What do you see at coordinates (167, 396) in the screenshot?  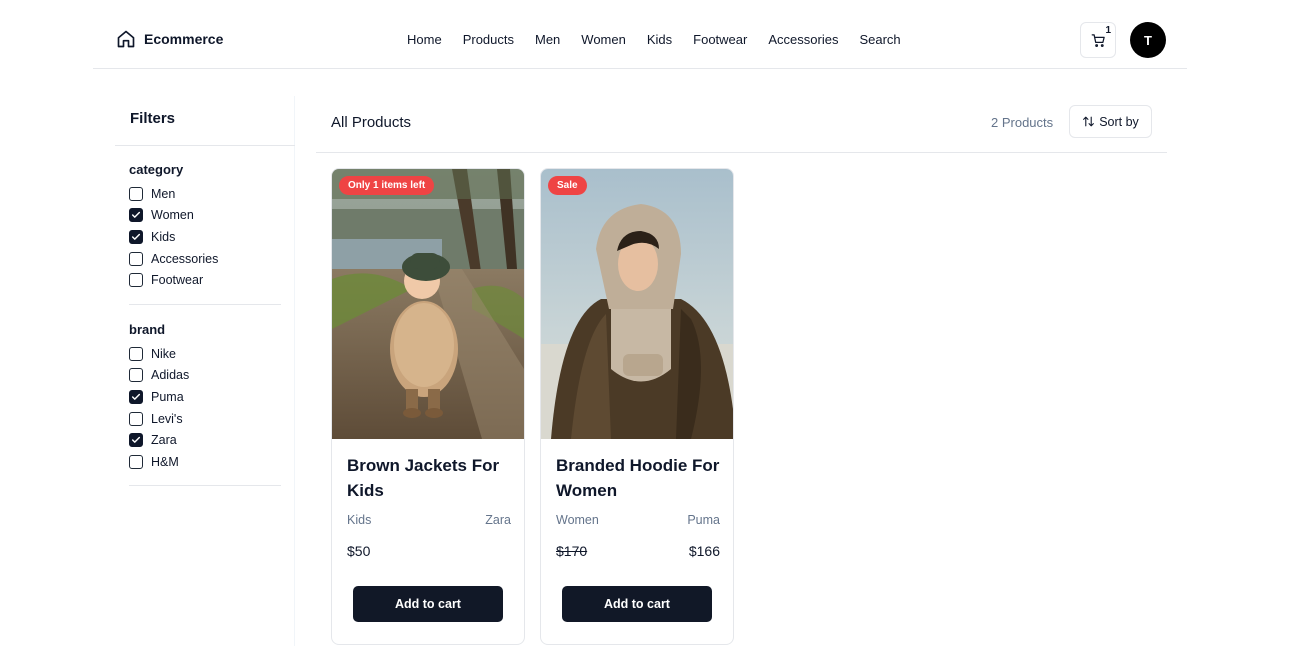 I see `filter-option-label: Puma` at bounding box center [167, 396].